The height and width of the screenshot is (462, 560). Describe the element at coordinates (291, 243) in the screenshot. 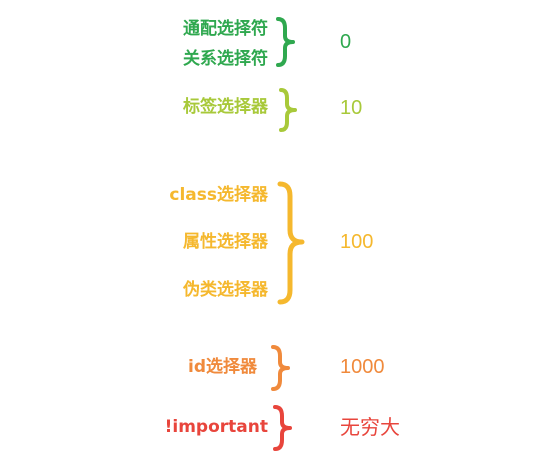

I see `brace-group-class` at that location.